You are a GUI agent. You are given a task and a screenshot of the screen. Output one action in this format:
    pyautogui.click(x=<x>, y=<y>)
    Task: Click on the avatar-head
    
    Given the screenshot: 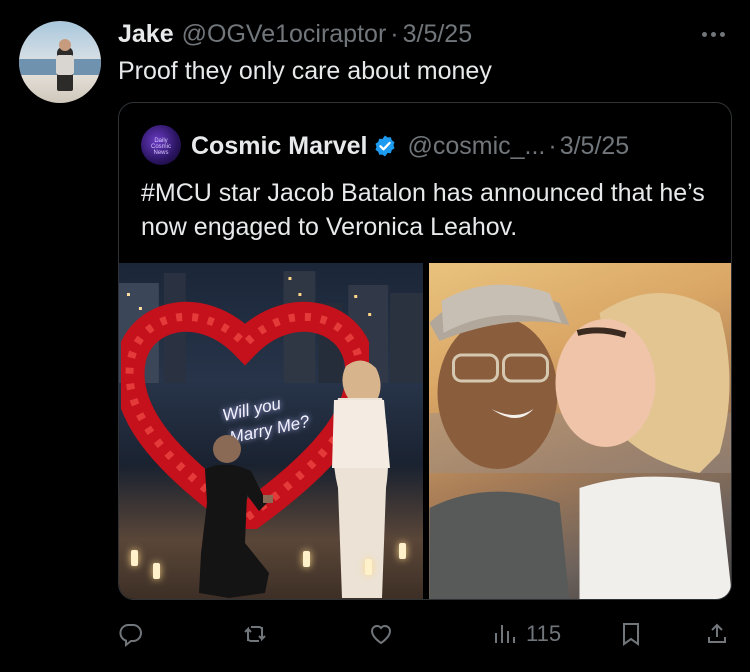 What is the action you would take?
    pyautogui.click(x=65, y=45)
    